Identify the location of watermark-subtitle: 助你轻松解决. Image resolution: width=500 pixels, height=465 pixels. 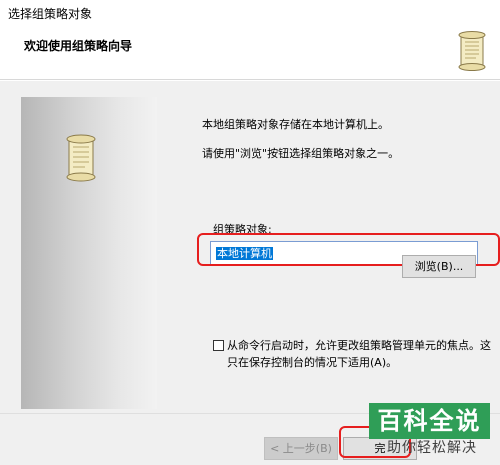
(432, 448).